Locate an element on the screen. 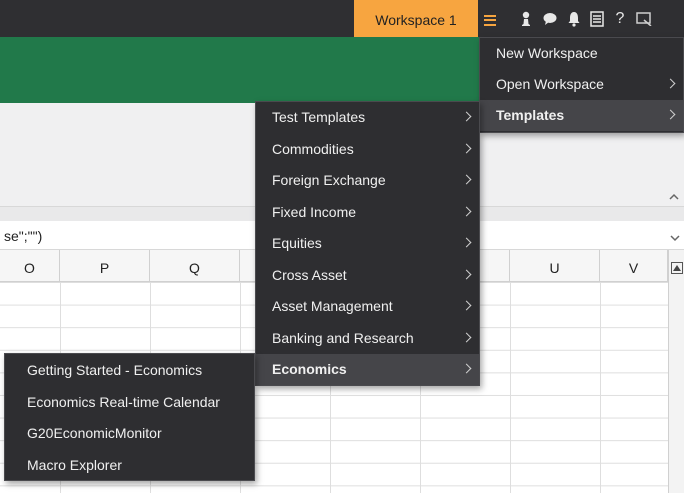  menu-item-equities: Equities is located at coordinates (367, 243).